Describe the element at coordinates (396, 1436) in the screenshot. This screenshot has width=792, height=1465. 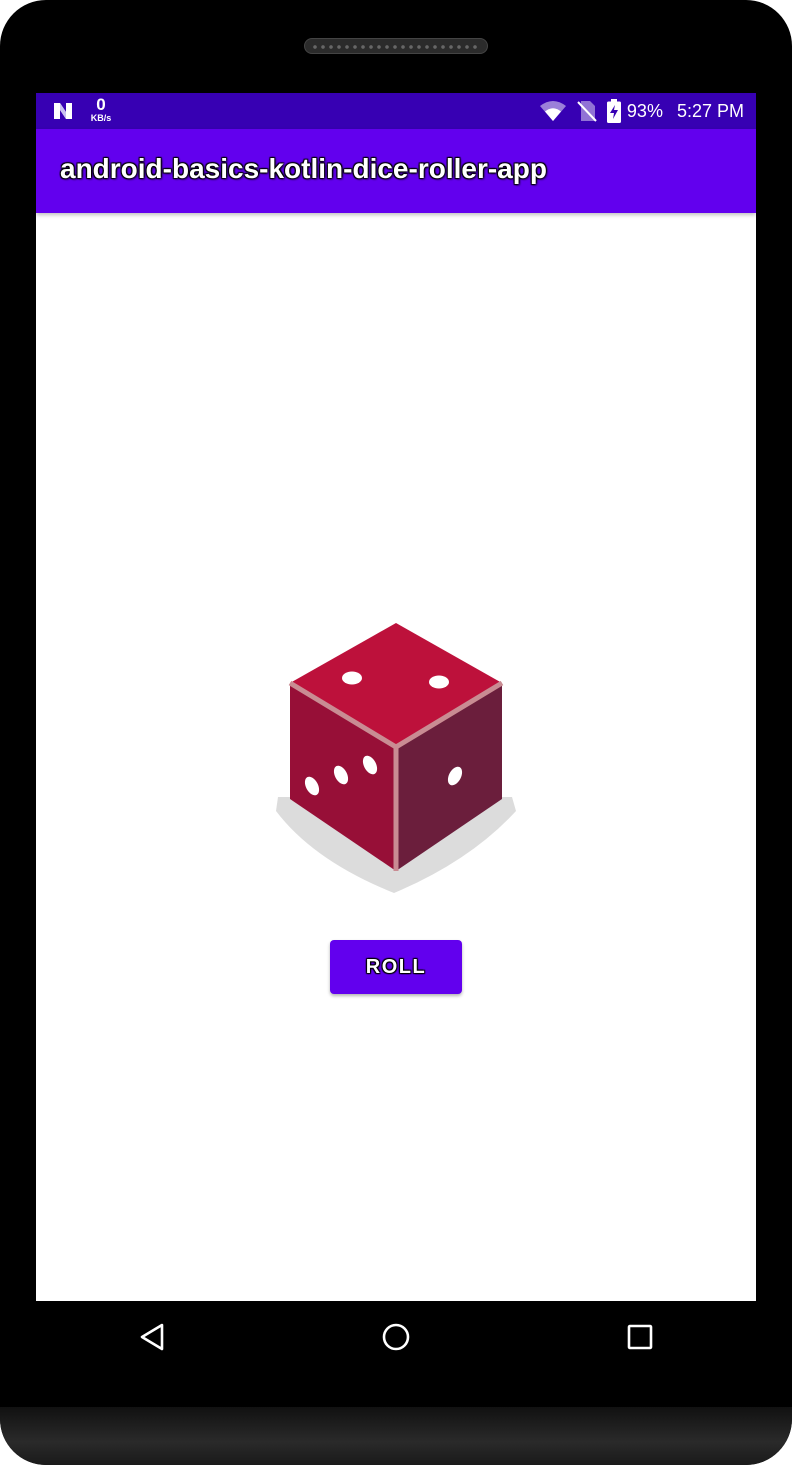
I see `device-bottom-bezel` at that location.